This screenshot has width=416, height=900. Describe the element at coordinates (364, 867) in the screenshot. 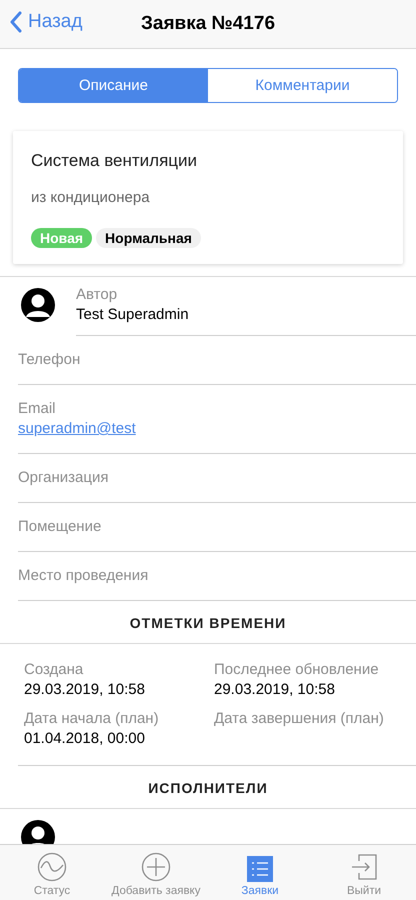

I see `exit-icon` at that location.